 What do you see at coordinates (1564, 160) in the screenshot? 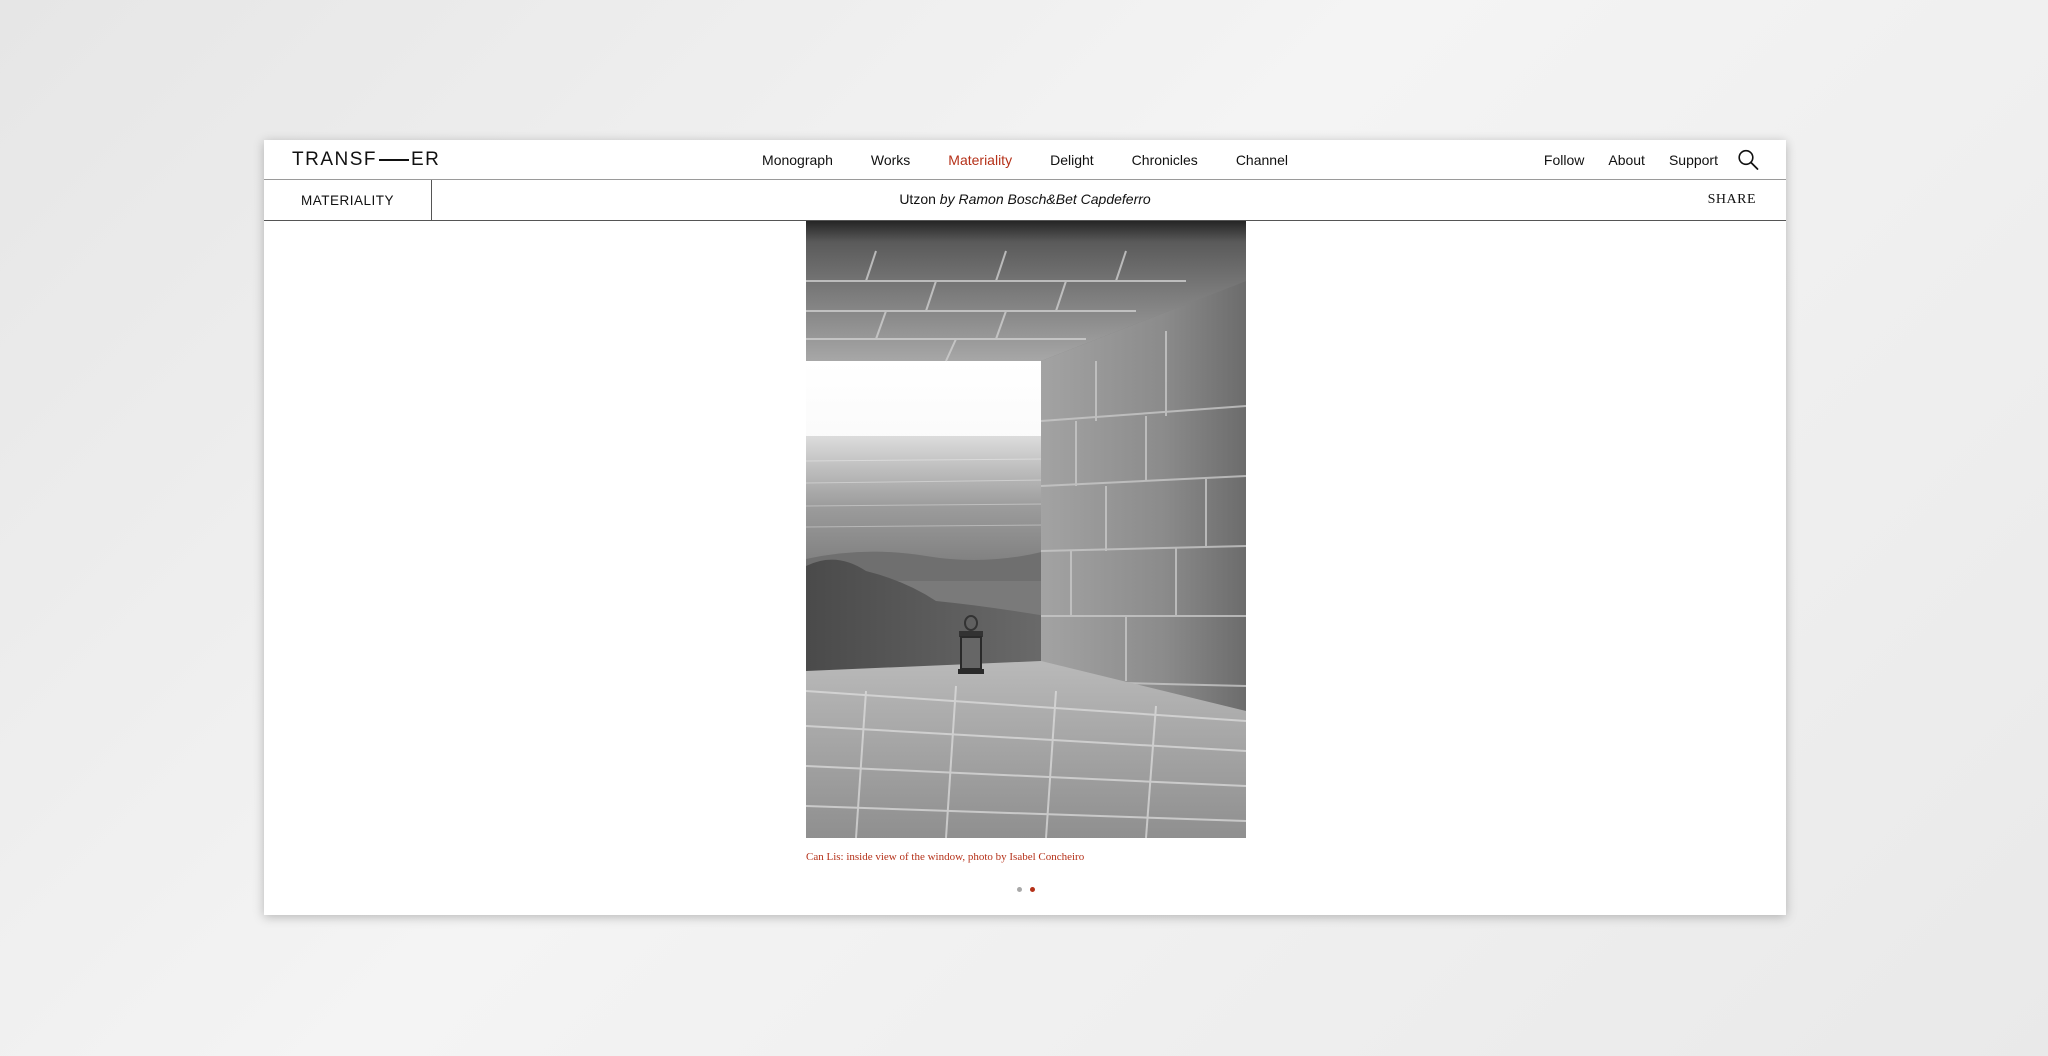
I see `follow-link: Follow` at bounding box center [1564, 160].